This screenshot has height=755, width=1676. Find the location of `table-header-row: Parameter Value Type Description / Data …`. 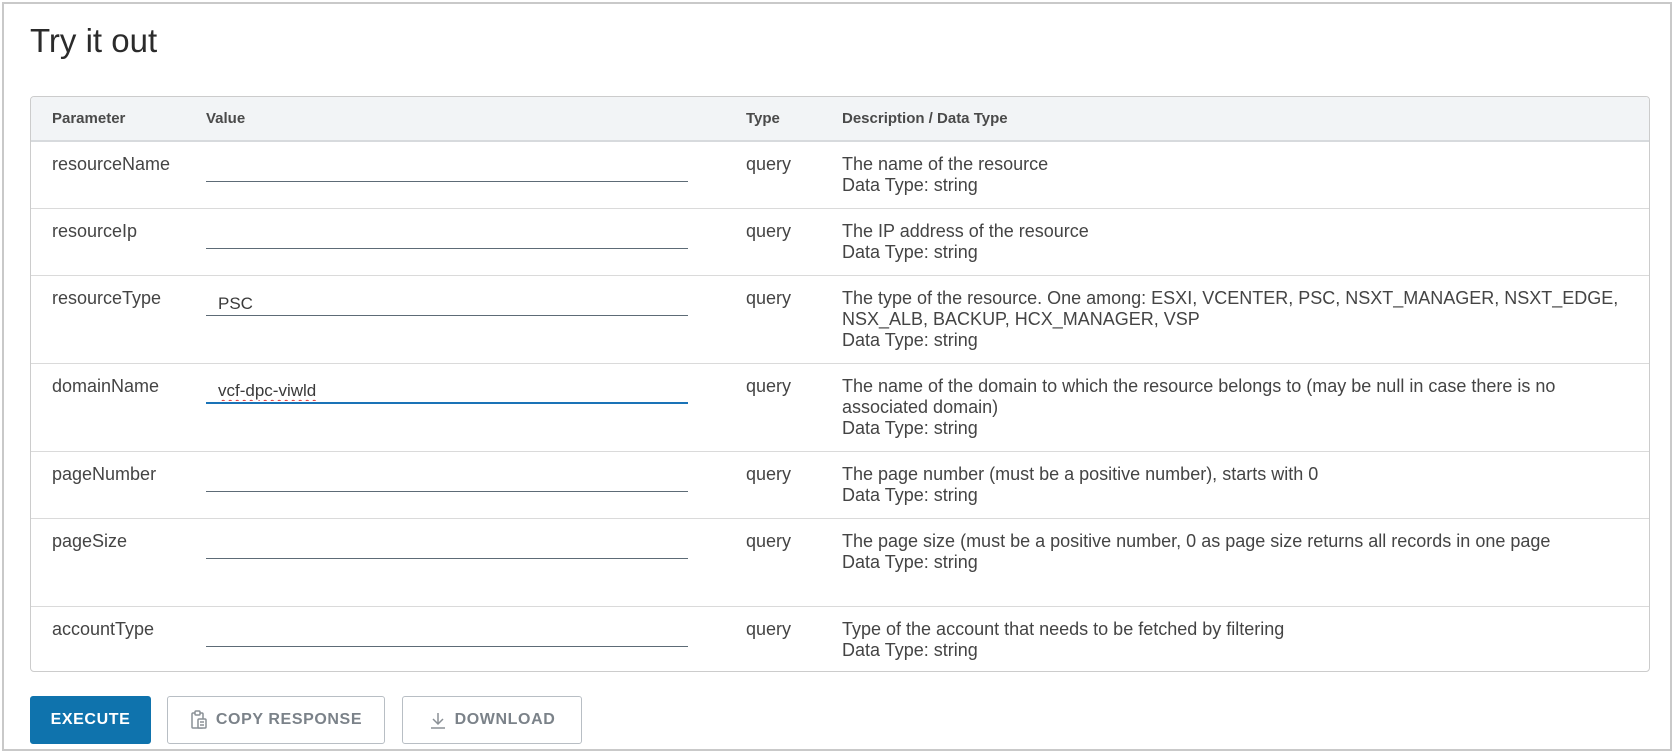

table-header-row: Parameter Value Type Description / Data … is located at coordinates (840, 119).